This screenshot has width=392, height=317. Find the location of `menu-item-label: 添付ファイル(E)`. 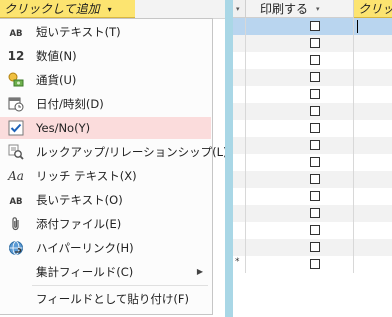

menu-item-label: 添付ファイル(E) is located at coordinates (79, 224).